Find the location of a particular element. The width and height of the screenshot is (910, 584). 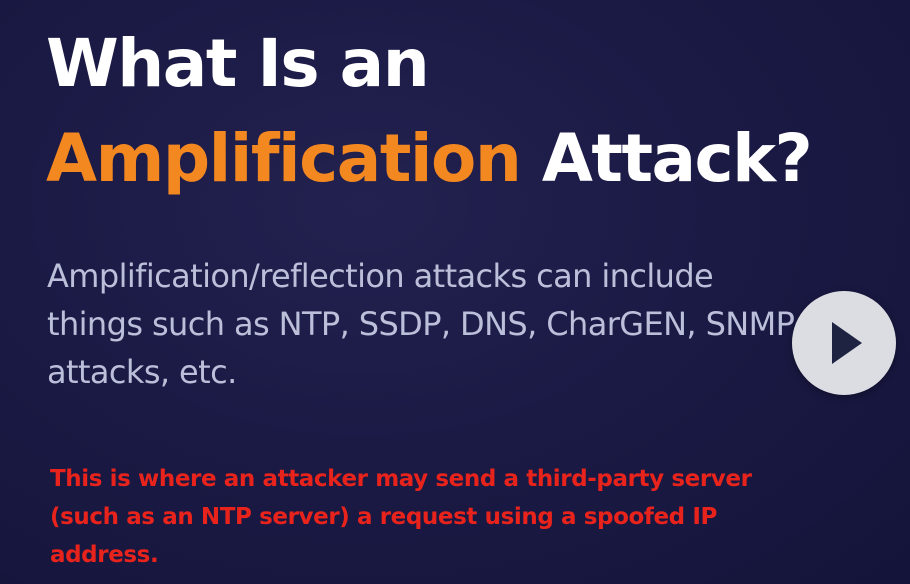

title-line-1: What Is an is located at coordinates (238, 63).